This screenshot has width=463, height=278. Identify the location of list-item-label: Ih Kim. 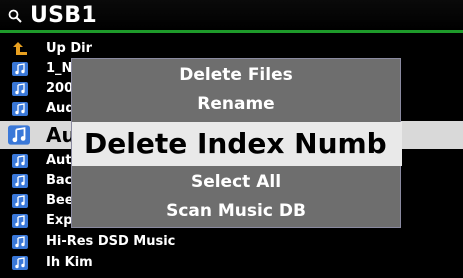
(69, 262).